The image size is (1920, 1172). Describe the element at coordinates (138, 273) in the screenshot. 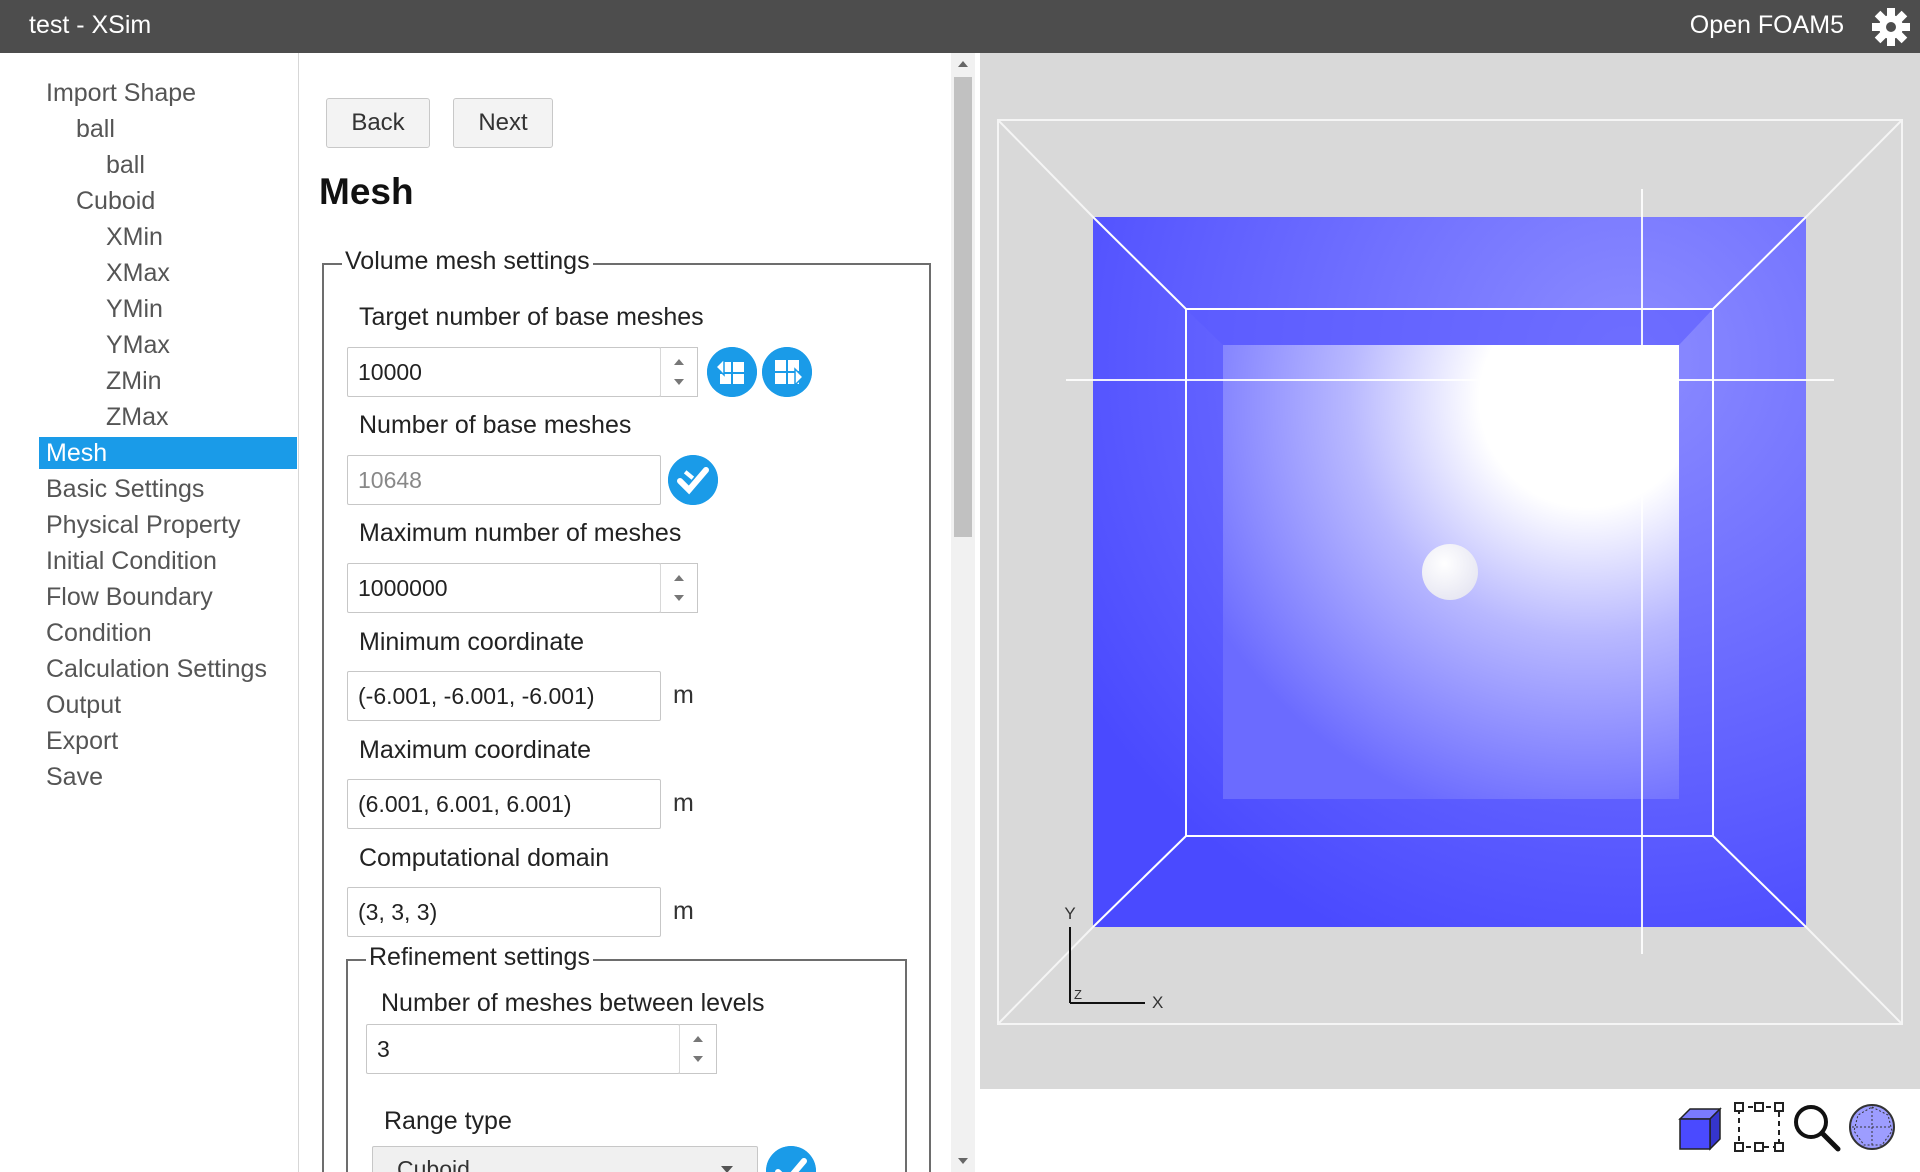

I see `tree-item-xmax: XMax` at that location.